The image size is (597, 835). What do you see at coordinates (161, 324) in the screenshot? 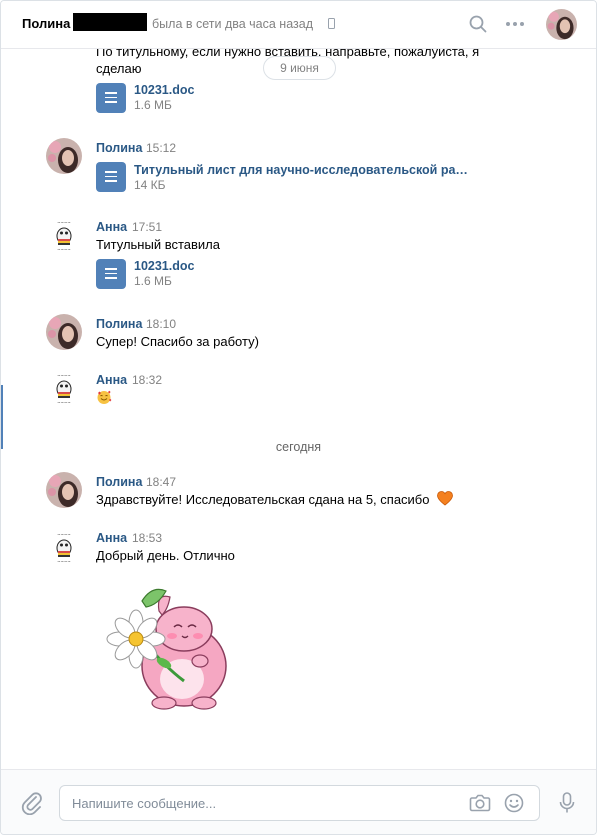
I see `message-time: 18:10` at bounding box center [161, 324].